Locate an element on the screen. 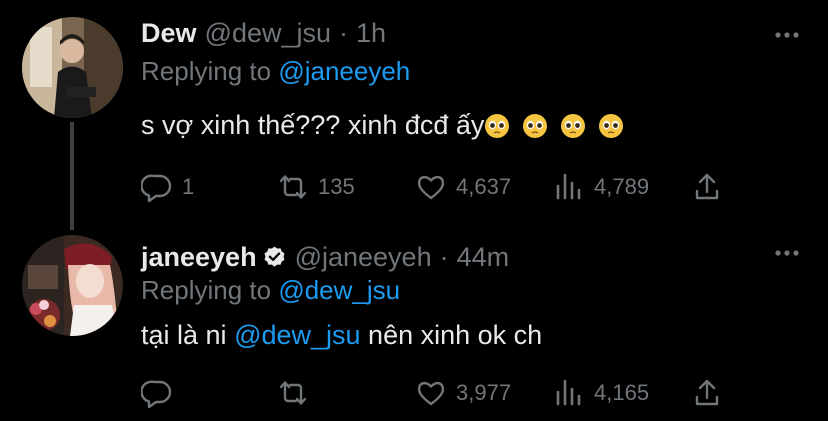 This screenshot has width=828, height=421. author-handle: @dew_jsu is located at coordinates (268, 33).